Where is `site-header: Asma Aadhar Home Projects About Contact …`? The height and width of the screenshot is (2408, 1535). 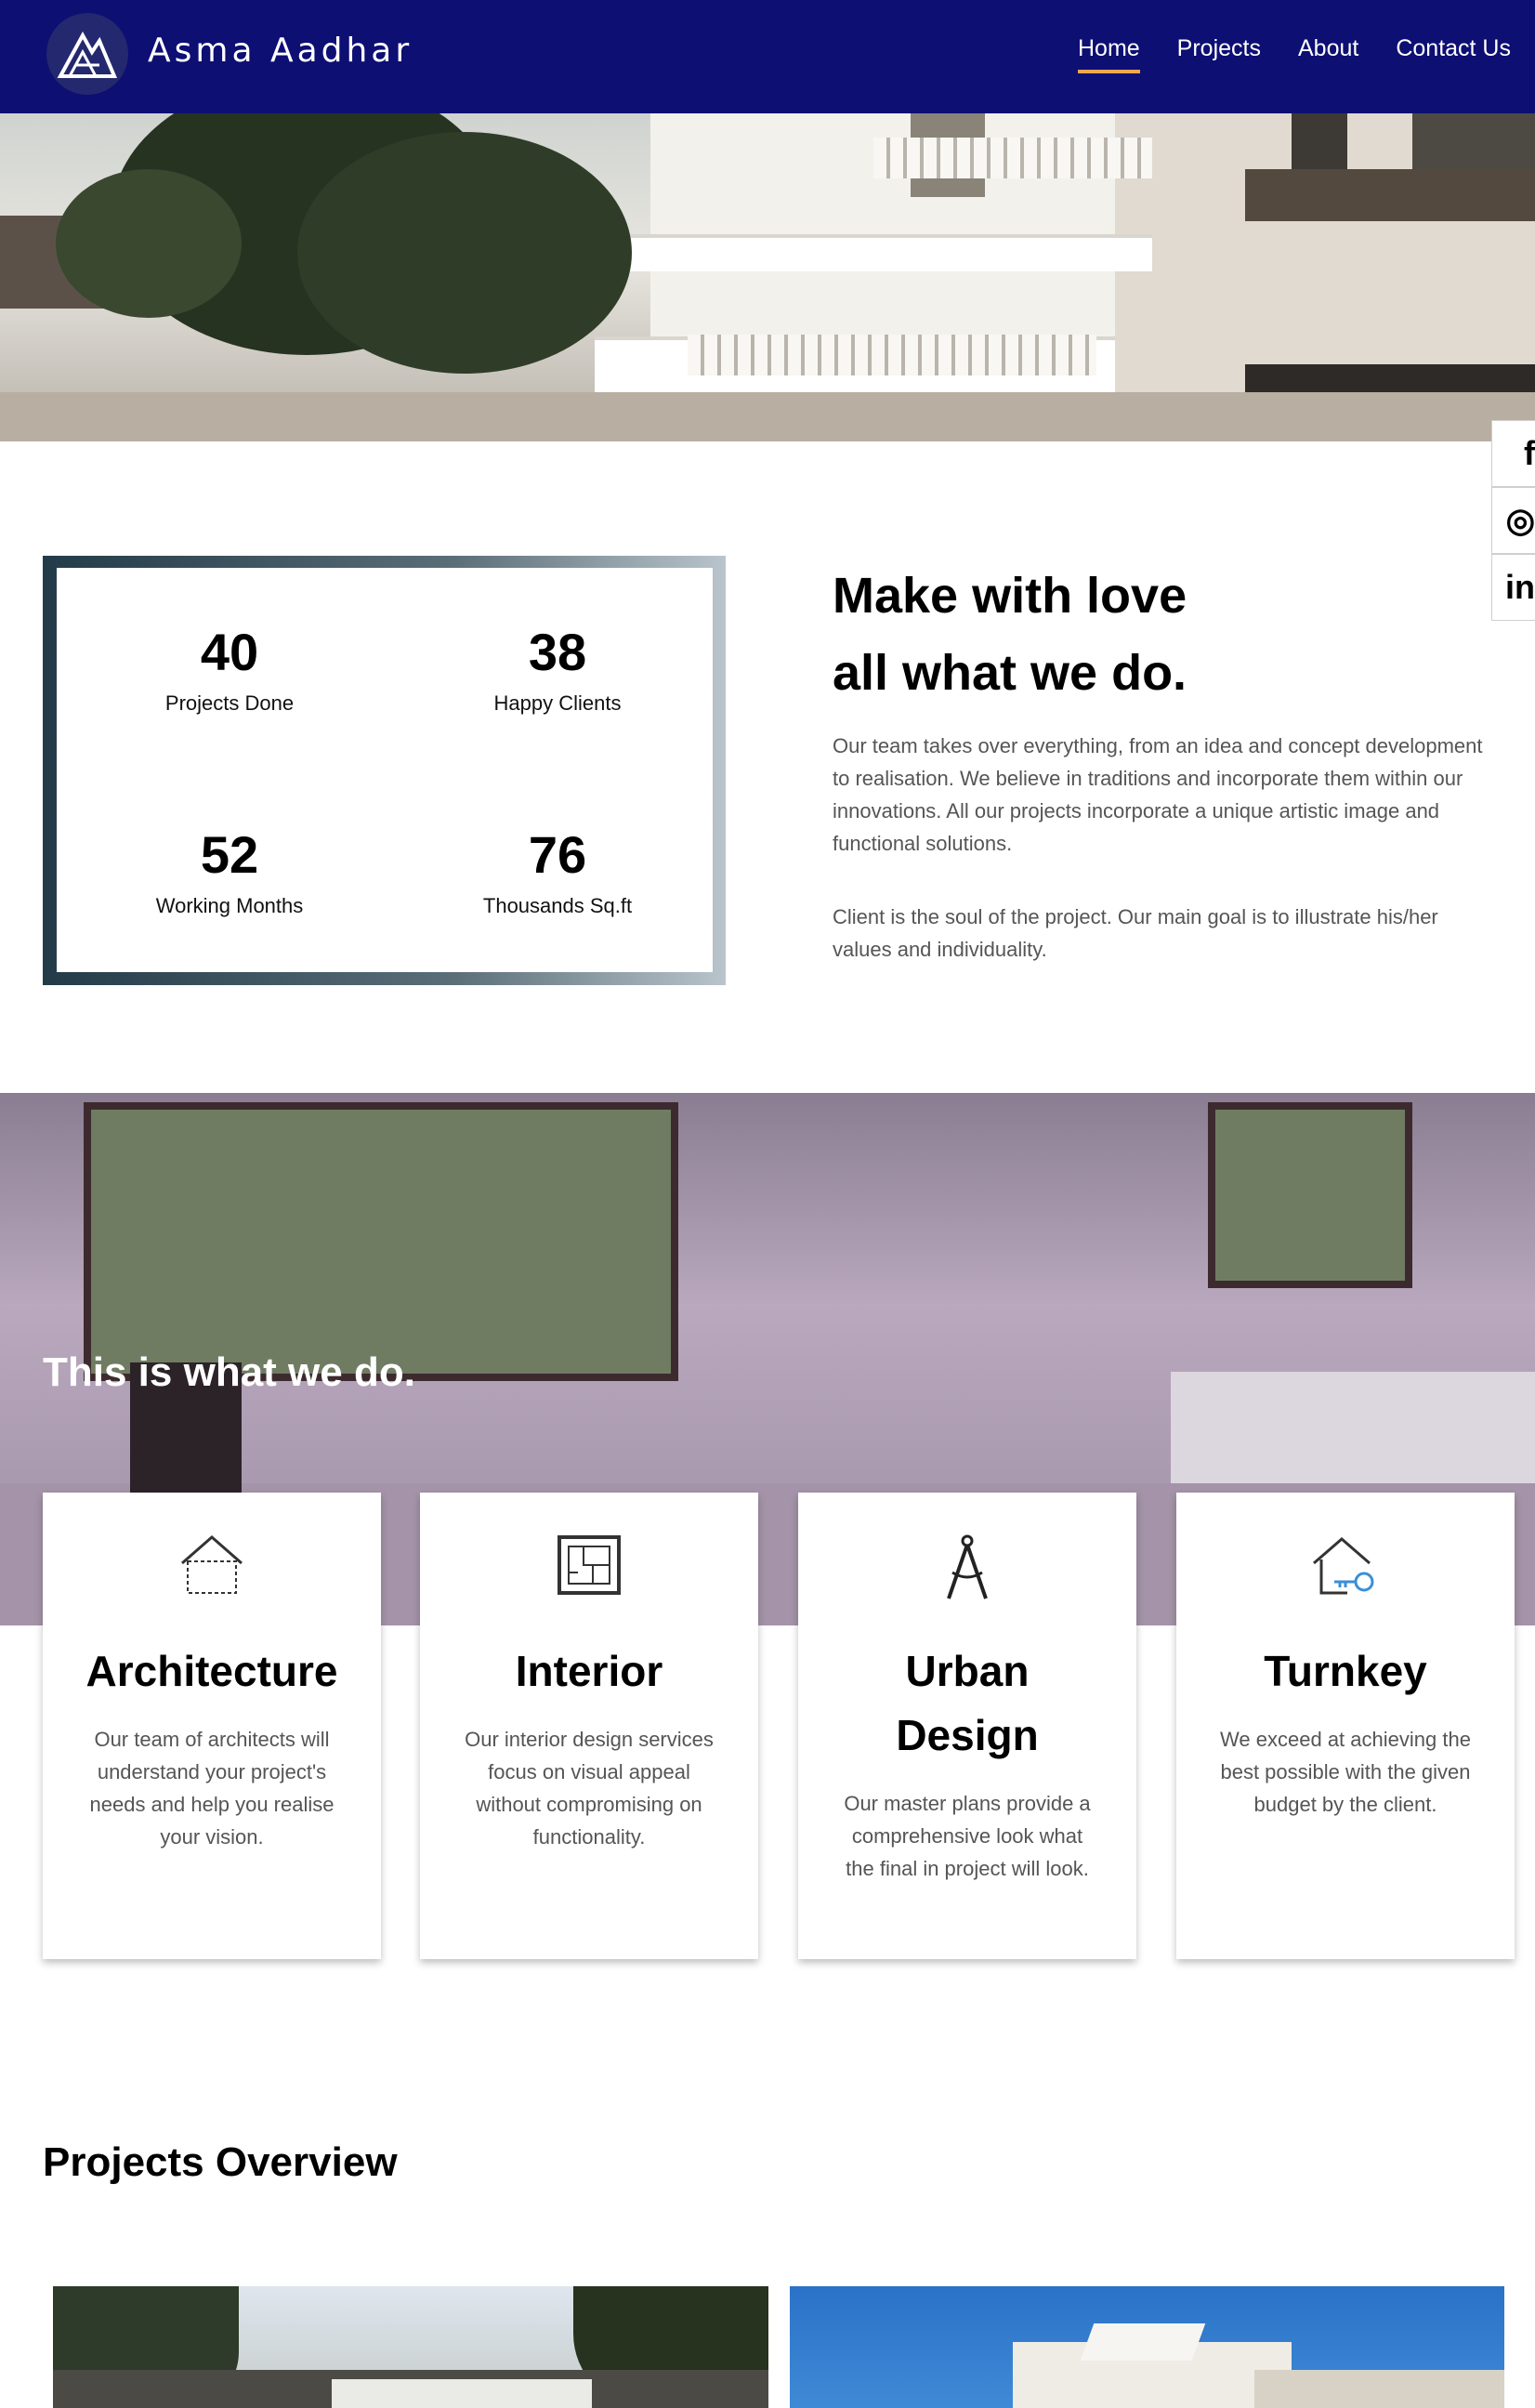
site-header: Asma Aadhar Home Projects About Contact … is located at coordinates (767, 56).